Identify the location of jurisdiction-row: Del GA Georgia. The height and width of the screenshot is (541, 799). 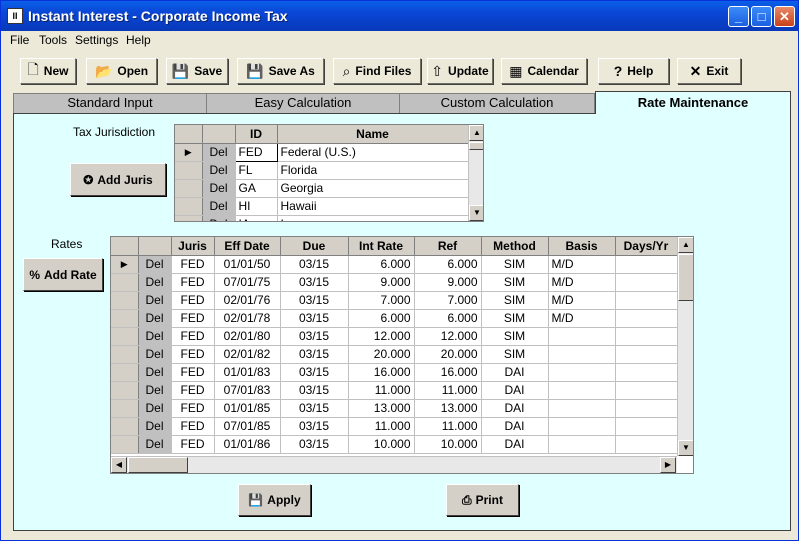
(322, 188).